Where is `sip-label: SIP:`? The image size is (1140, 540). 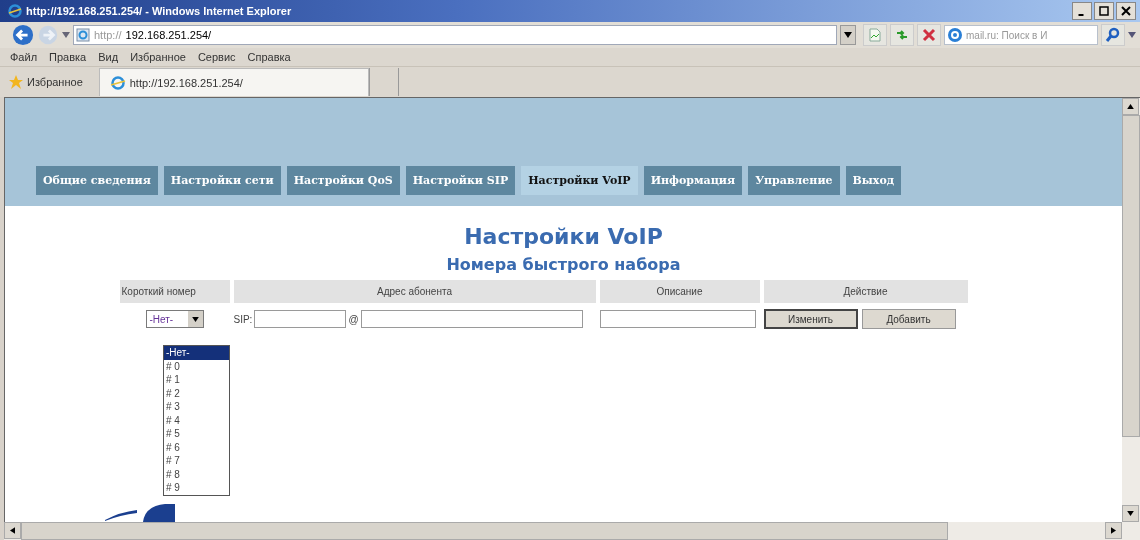 sip-label: SIP: is located at coordinates (243, 319).